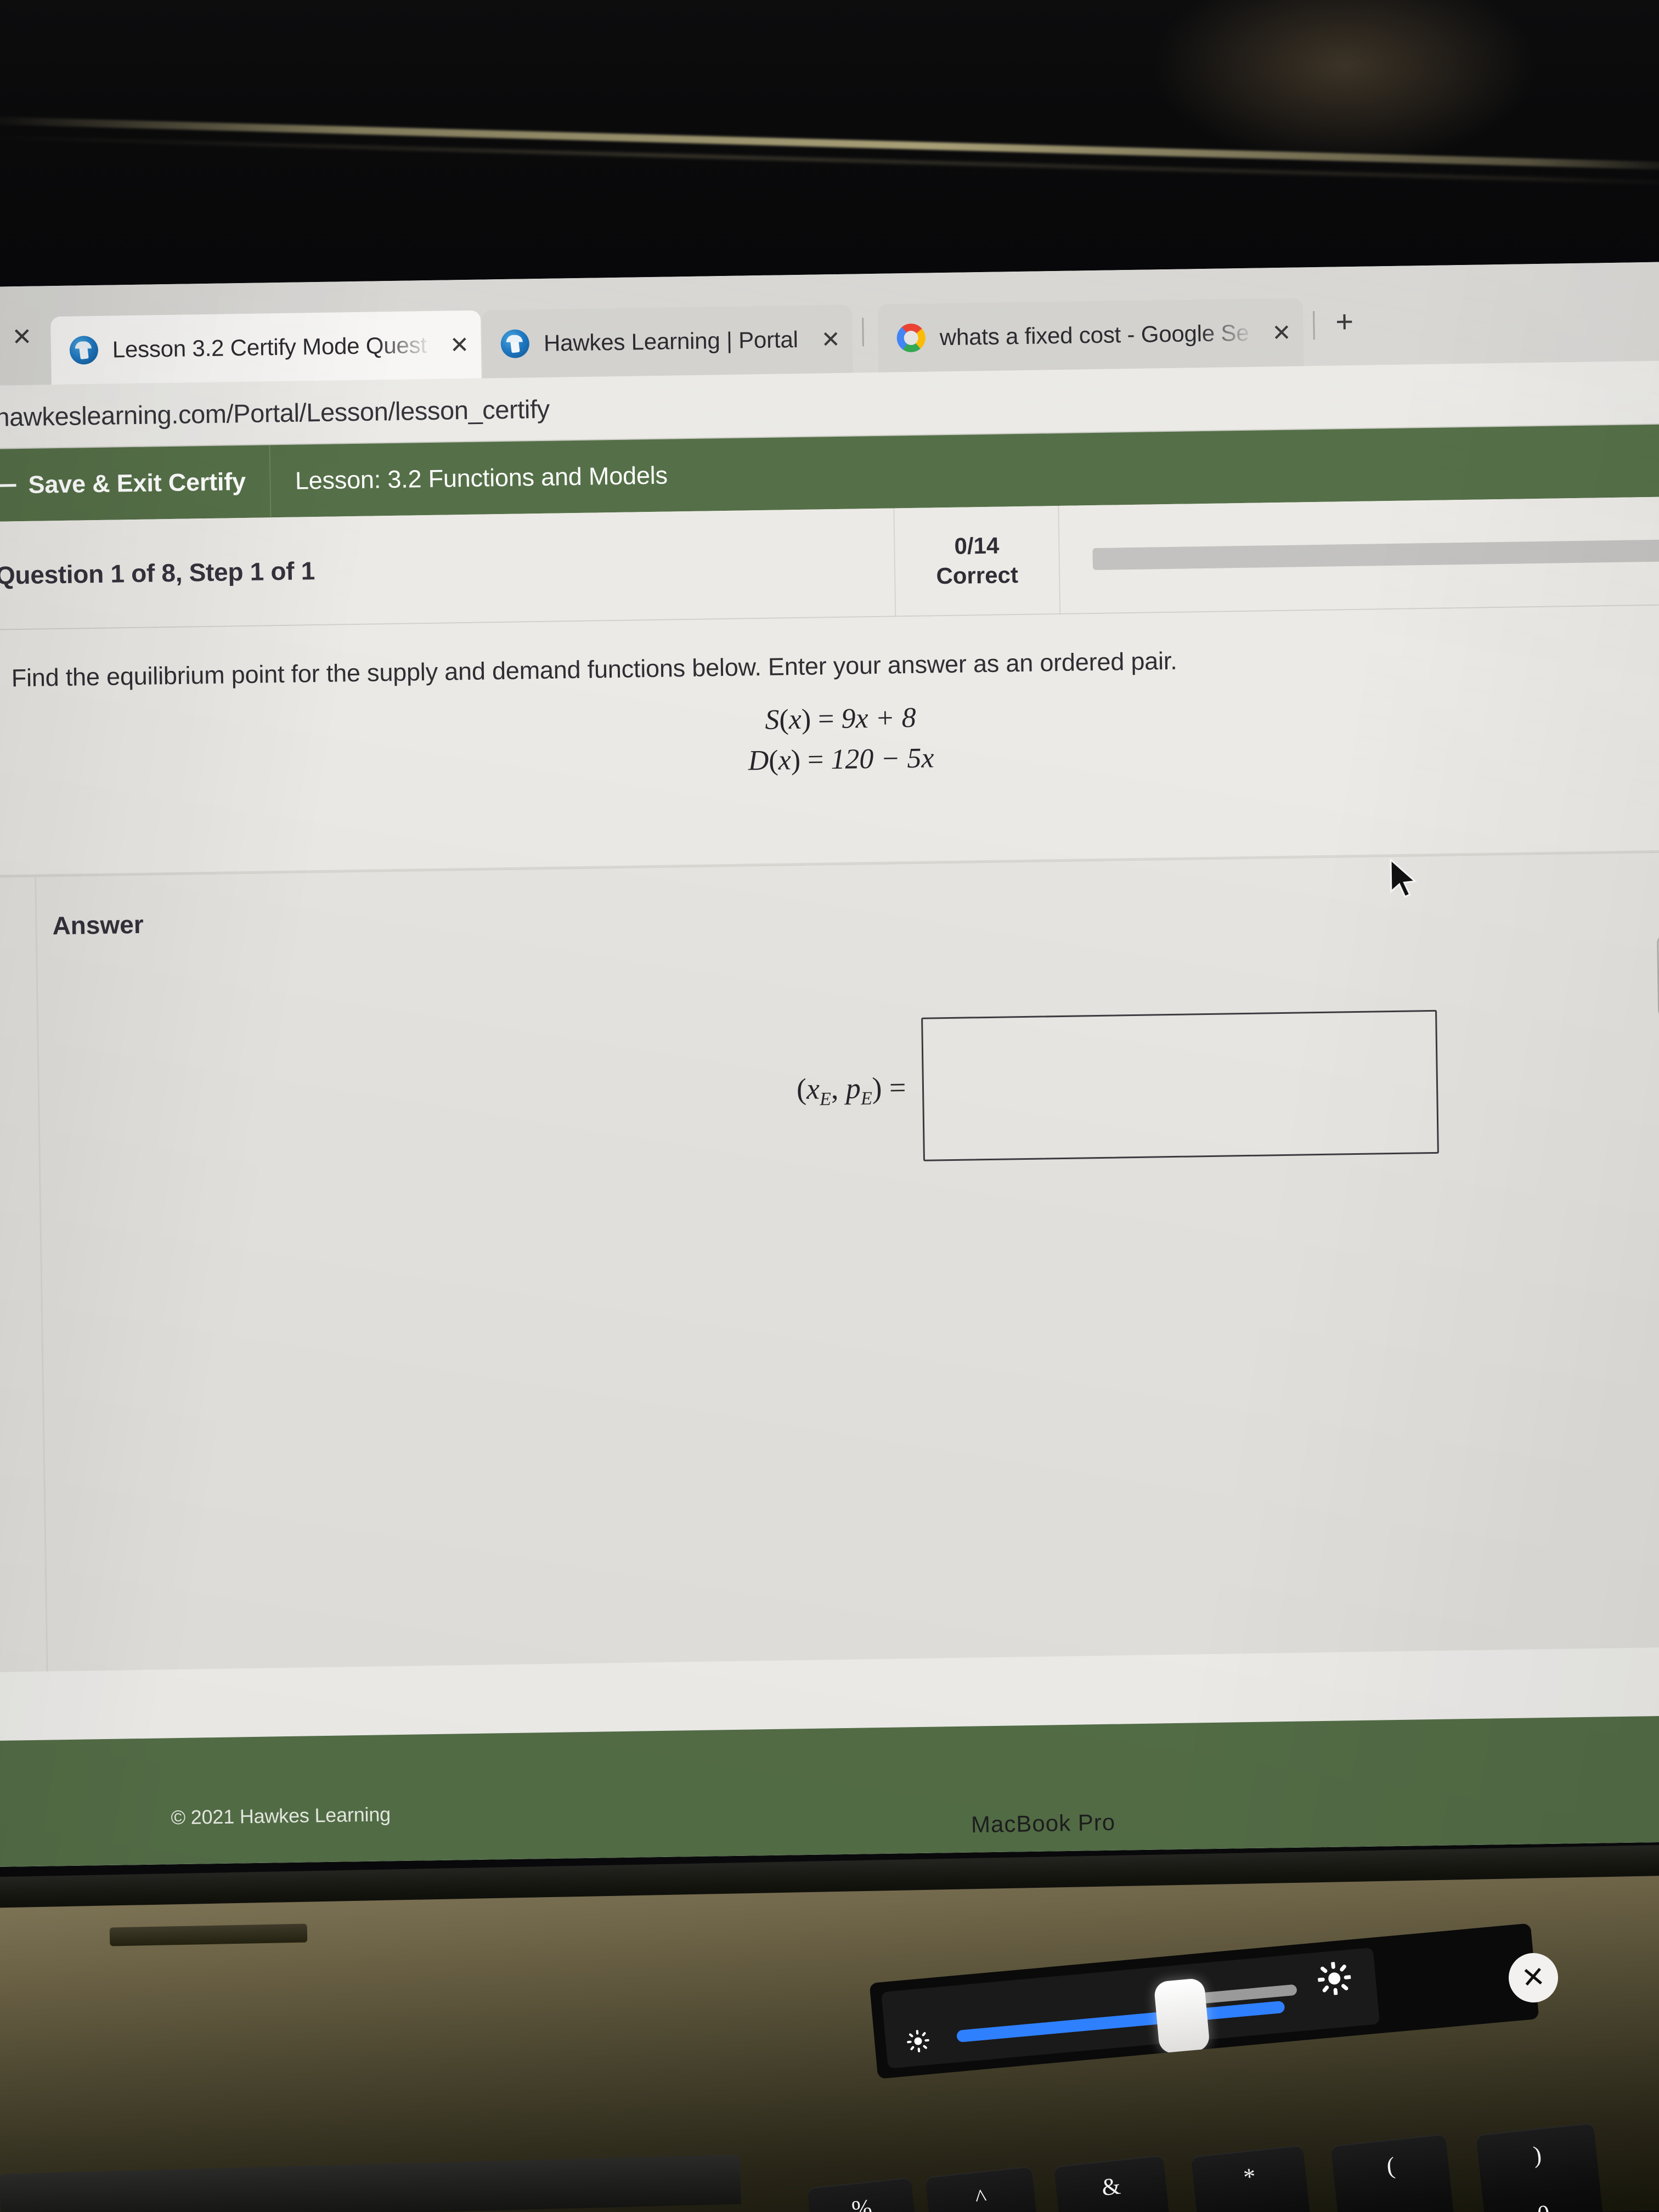 This screenshot has width=1659, height=2212. I want to click on score-value: 0/14, so click(977, 546).